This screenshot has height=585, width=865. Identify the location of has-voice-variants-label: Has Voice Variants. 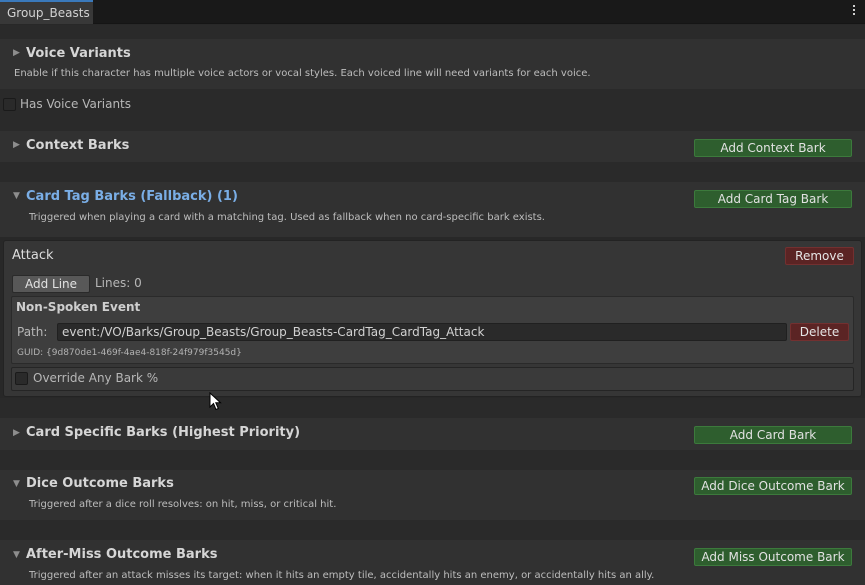
(76, 104).